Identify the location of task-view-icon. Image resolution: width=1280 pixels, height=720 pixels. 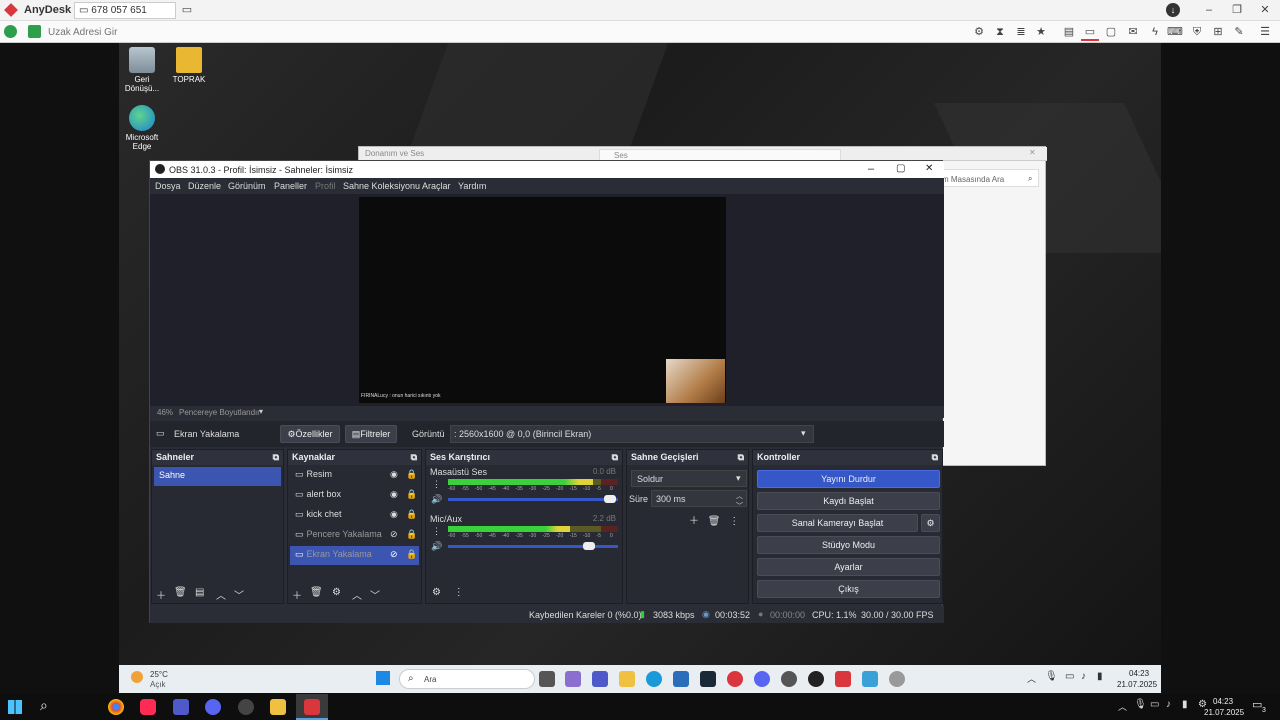
(547, 679).